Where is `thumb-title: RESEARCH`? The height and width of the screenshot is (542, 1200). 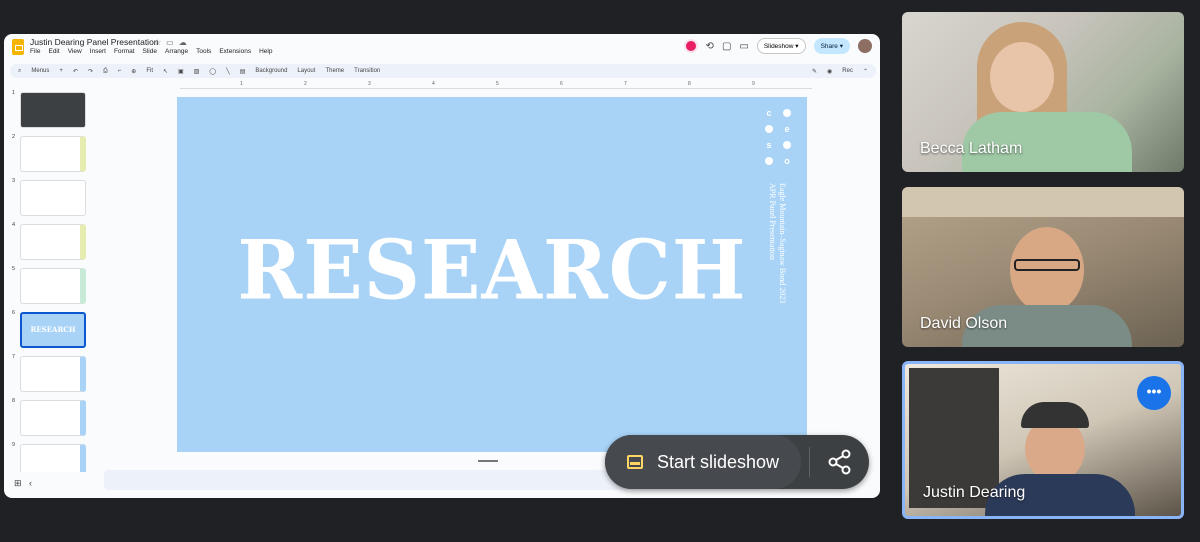 thumb-title: RESEARCH is located at coordinates (53, 329).